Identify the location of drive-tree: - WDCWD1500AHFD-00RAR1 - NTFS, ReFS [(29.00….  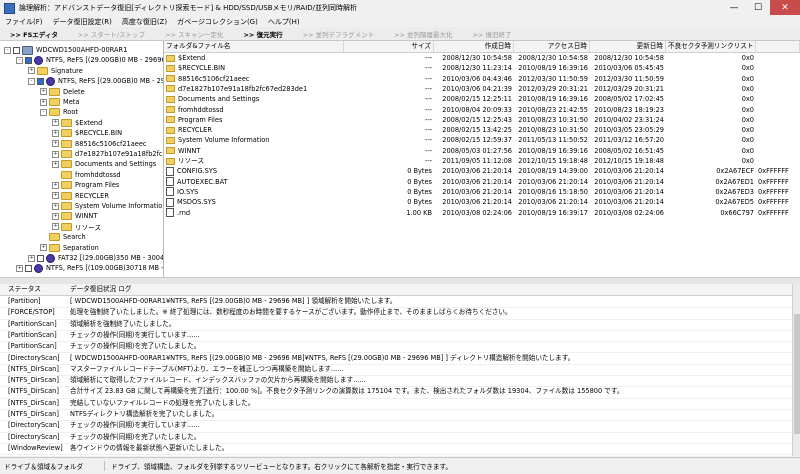
(82, 159).